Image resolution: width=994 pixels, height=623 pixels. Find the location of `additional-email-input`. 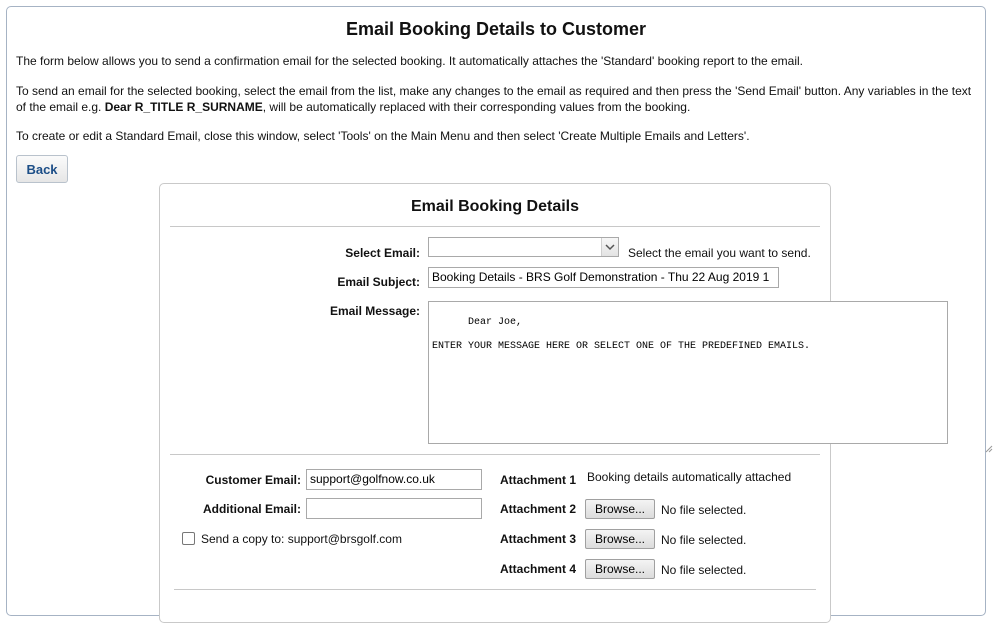

additional-email-input is located at coordinates (394, 508).